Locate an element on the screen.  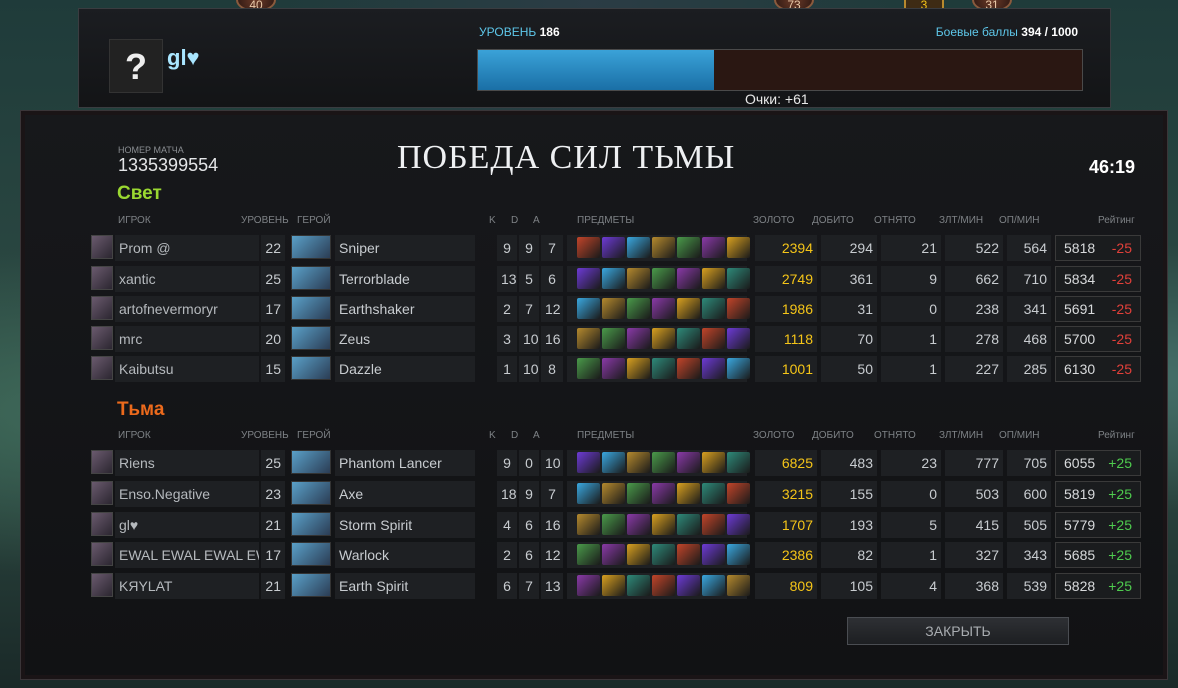
hero-name: Zeus is located at coordinates (405, 339).